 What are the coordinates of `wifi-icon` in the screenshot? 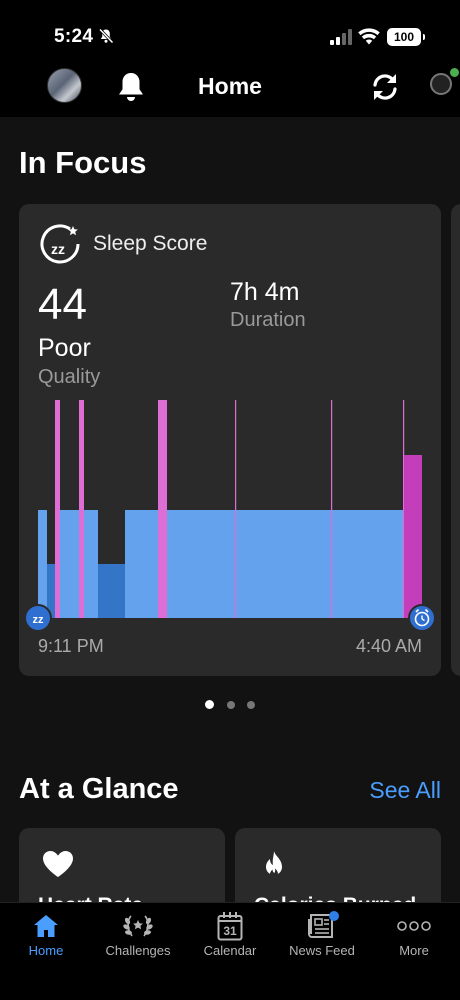 It's located at (369, 36).